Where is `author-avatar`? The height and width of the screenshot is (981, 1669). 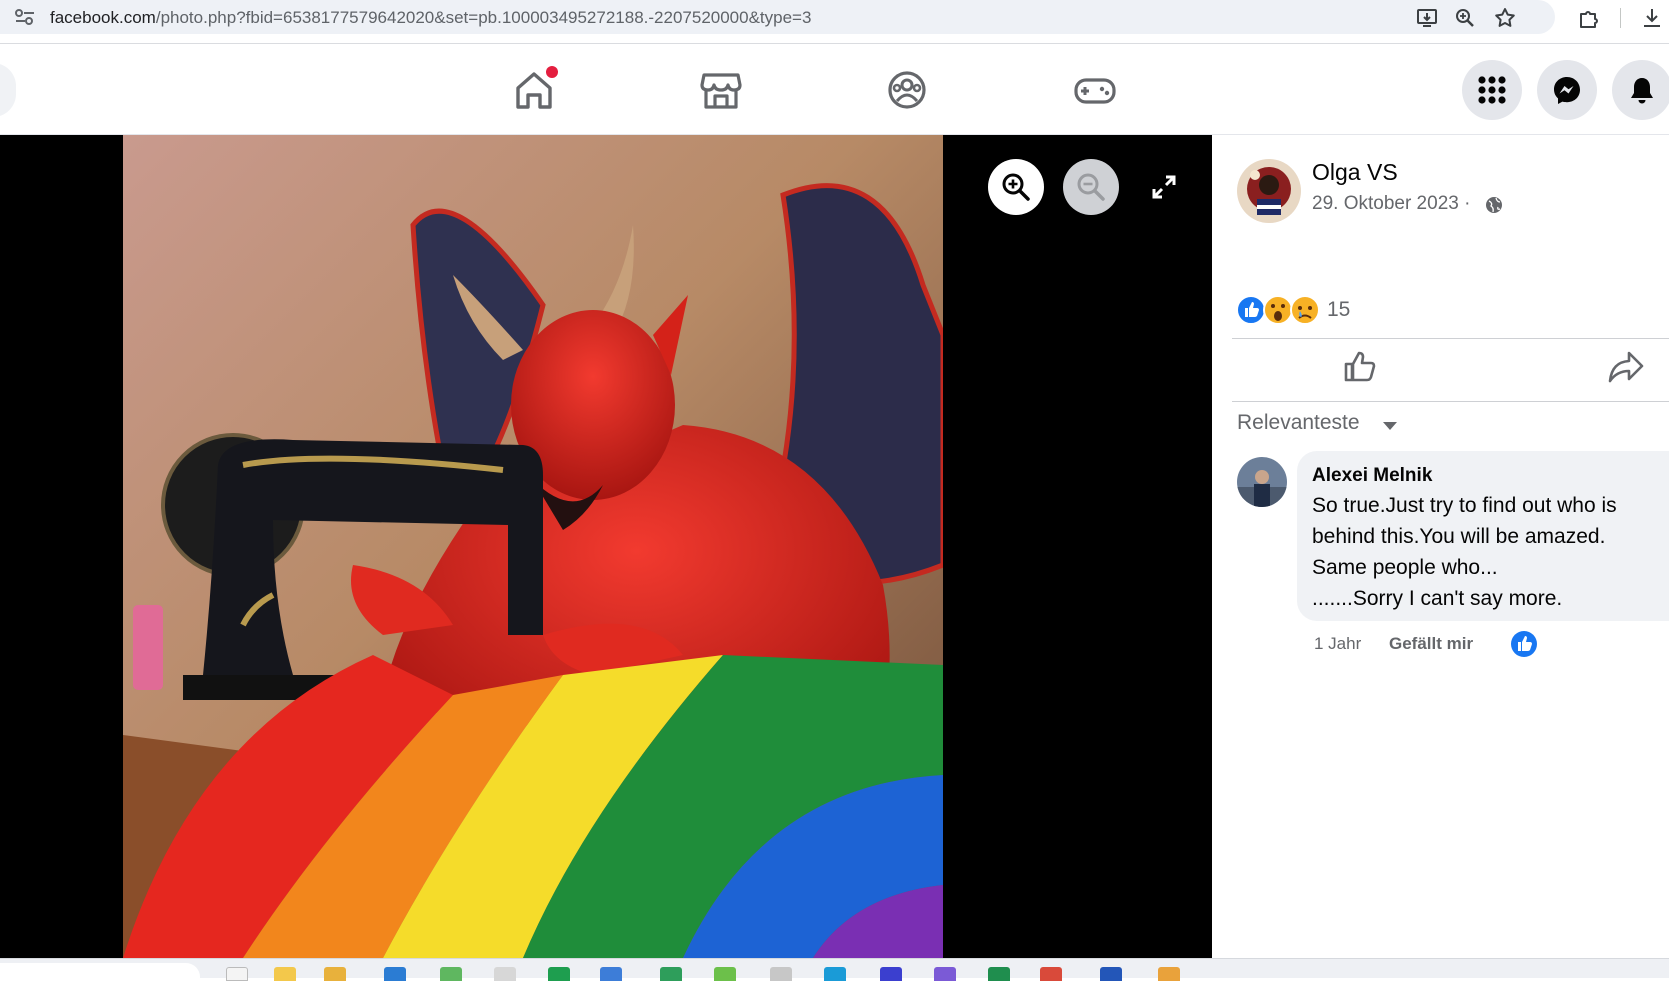 author-avatar is located at coordinates (1269, 191).